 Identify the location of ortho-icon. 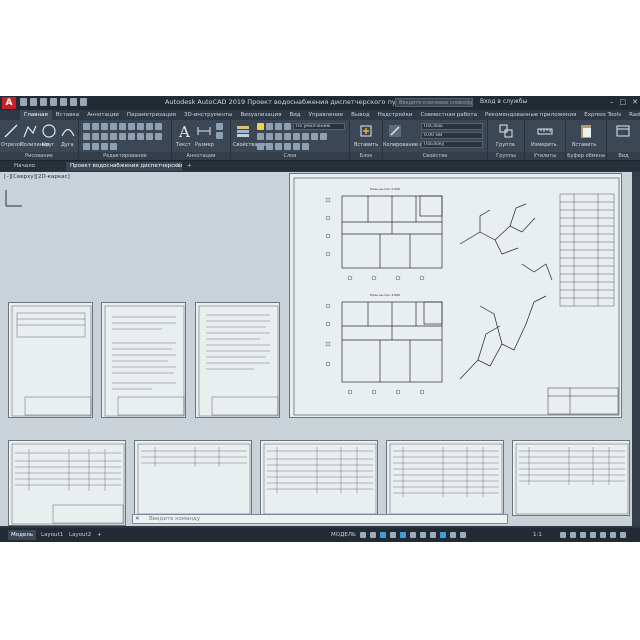
(383, 535).